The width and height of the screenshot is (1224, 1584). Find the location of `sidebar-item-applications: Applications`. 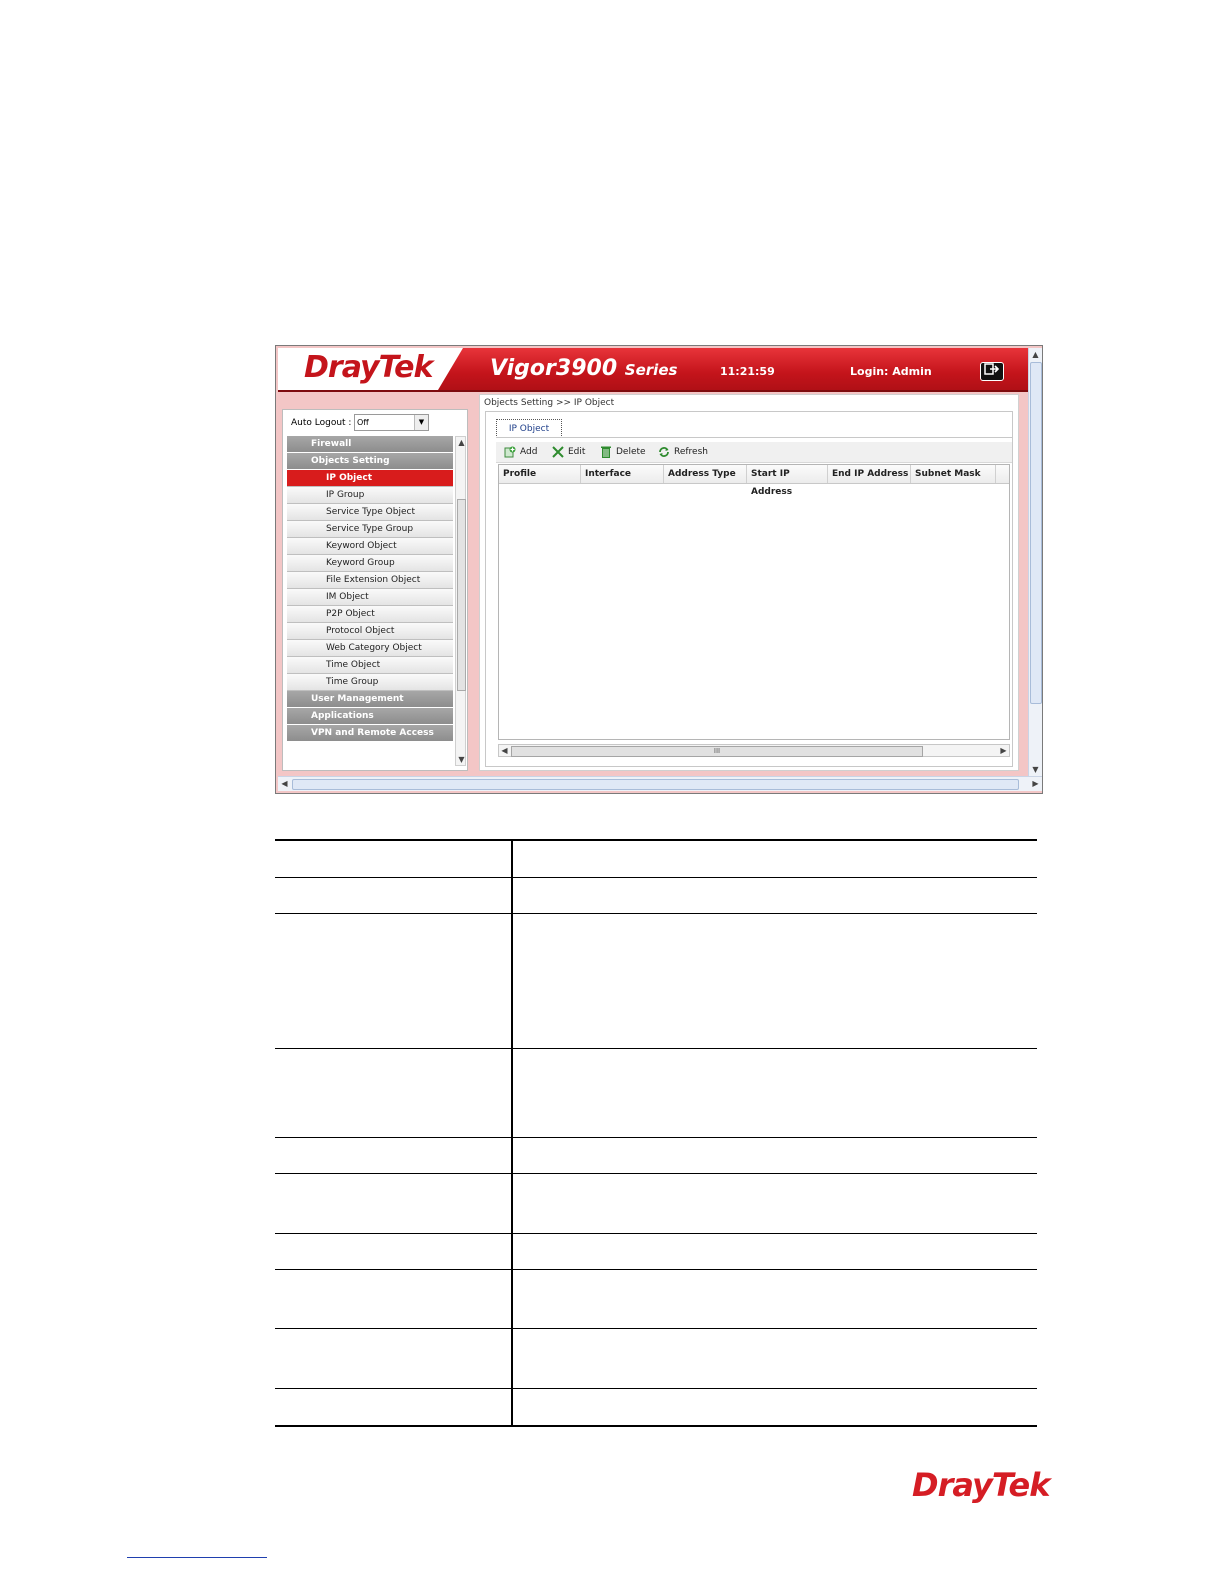

sidebar-item-applications: Applications is located at coordinates (370, 716).